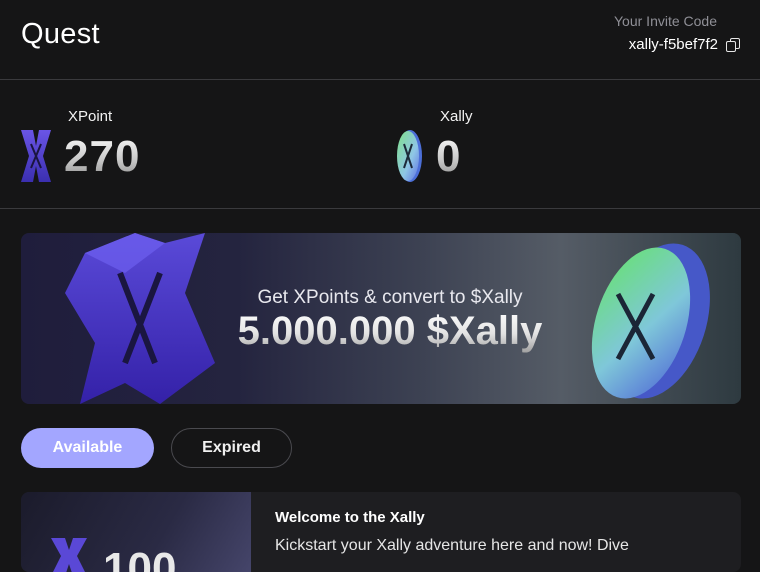  I want to click on xpoint-label: XPoint, so click(90, 116).